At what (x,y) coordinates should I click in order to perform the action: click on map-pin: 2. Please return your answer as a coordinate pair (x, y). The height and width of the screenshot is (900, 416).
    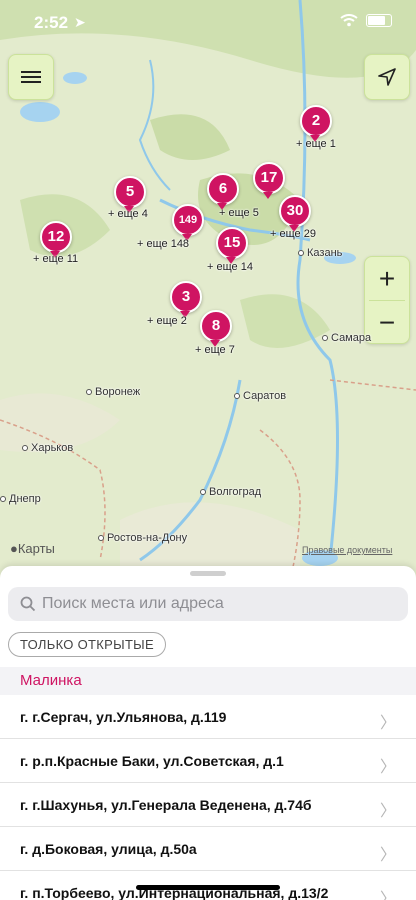
    Looking at the image, I should click on (316, 123).